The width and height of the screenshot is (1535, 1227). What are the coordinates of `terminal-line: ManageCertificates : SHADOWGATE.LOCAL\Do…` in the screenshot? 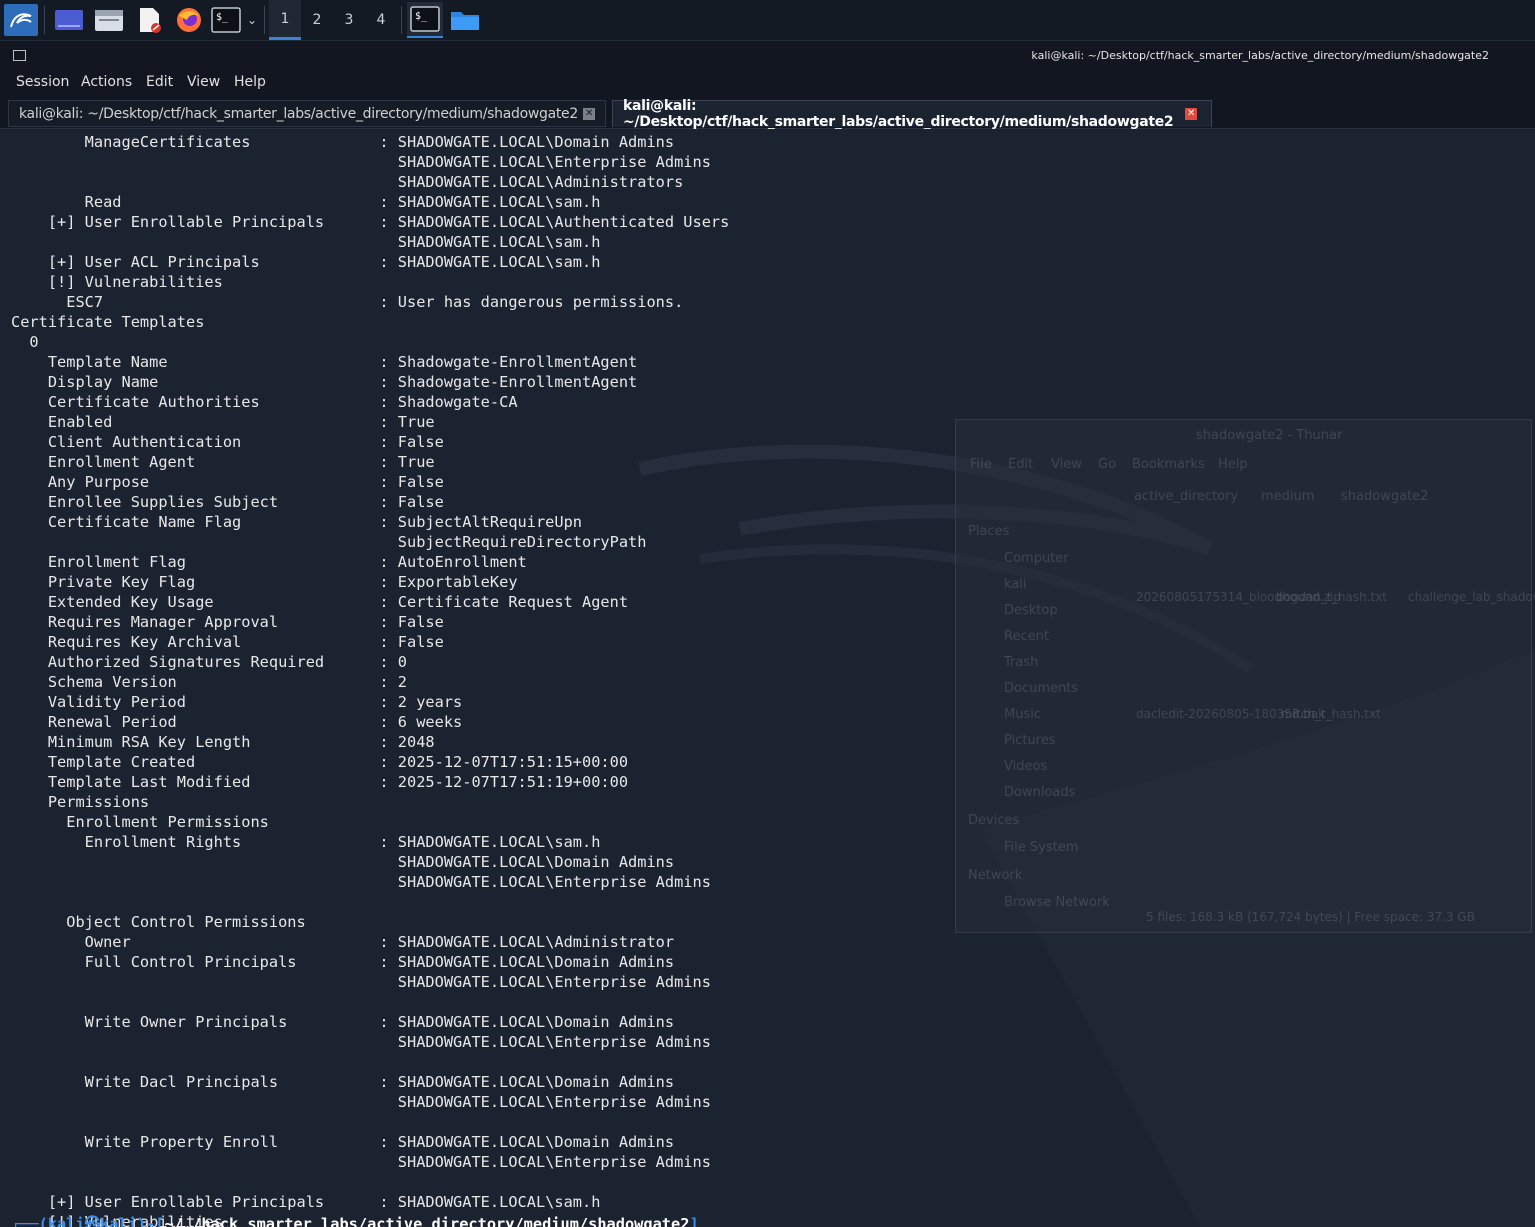 It's located at (343, 142).